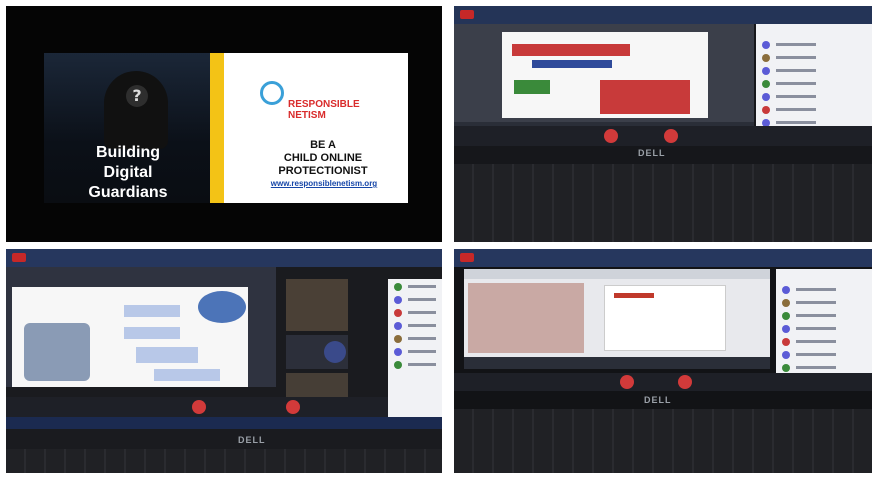  Describe the element at coordinates (136, 110) in the screenshot. I see `hood-shape` at that location.